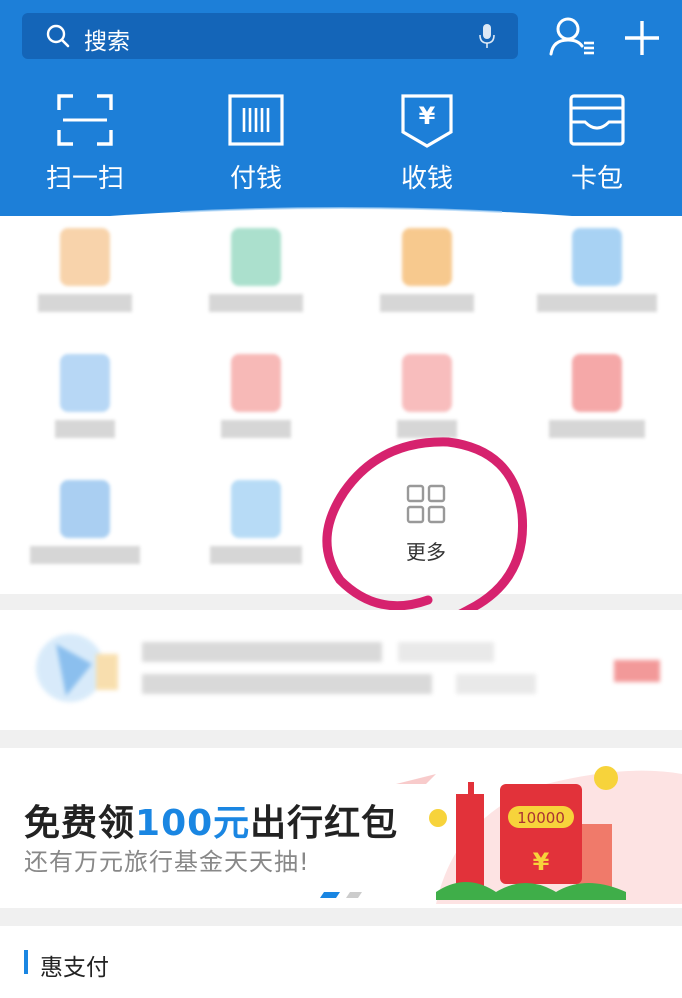 The width and height of the screenshot is (682, 998). Describe the element at coordinates (426, 504) in the screenshot. I see `grid-icon` at that location.